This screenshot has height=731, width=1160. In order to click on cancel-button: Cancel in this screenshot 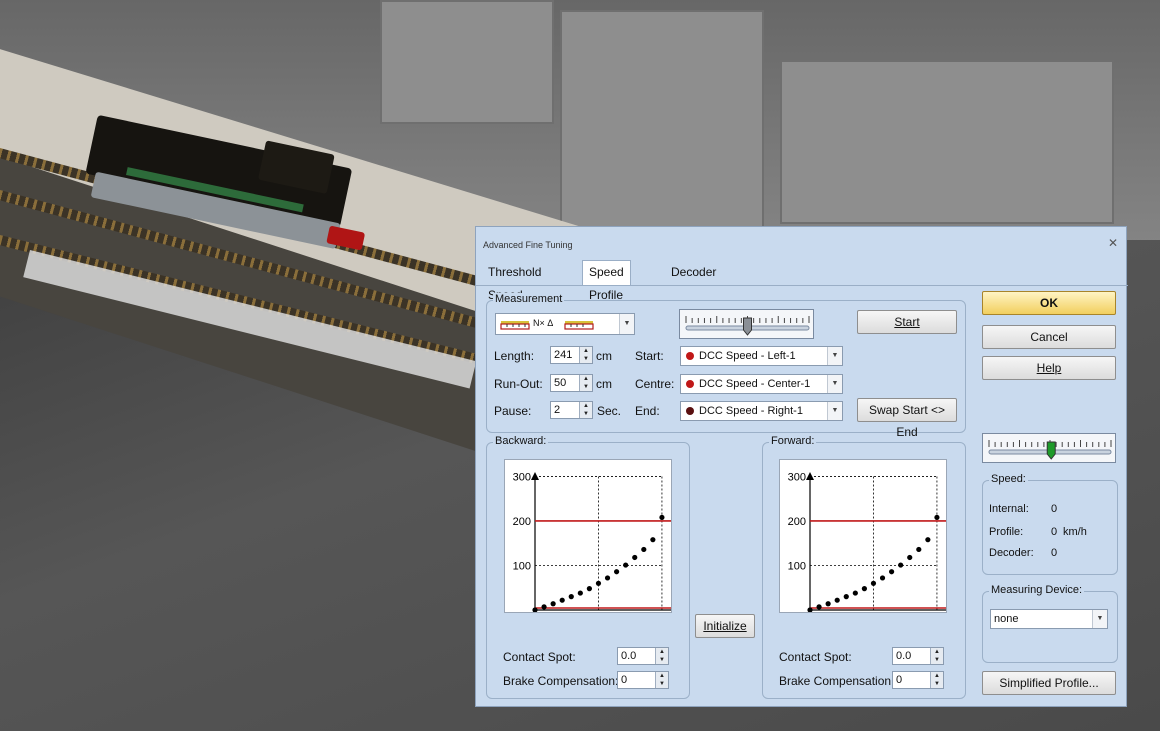, I will do `click(1049, 337)`.